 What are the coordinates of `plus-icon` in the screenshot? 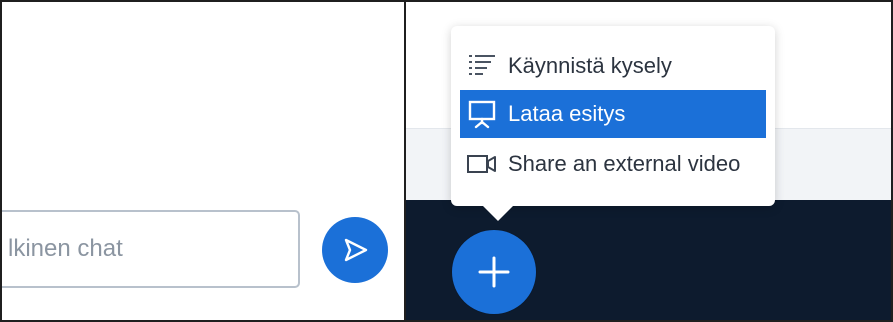 It's located at (494, 272).